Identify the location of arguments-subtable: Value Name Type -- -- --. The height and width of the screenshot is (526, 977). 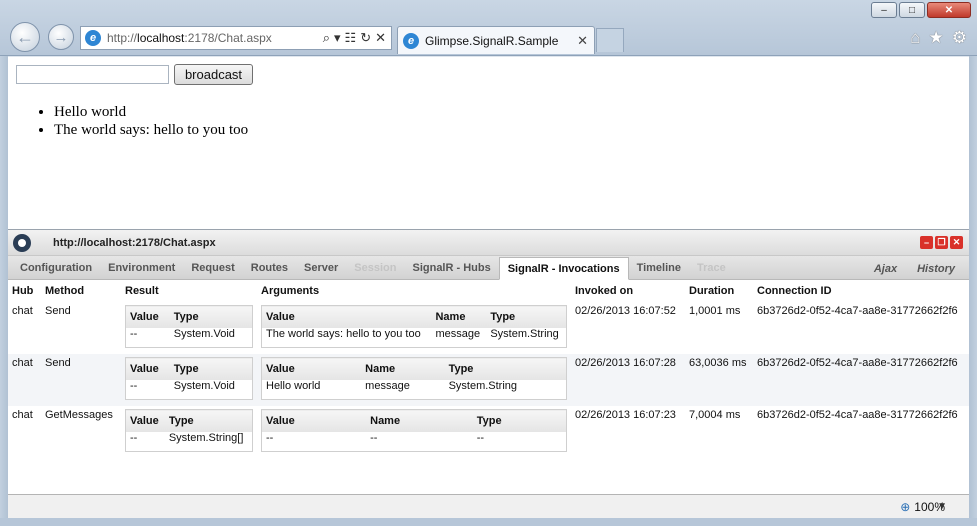
(414, 430).